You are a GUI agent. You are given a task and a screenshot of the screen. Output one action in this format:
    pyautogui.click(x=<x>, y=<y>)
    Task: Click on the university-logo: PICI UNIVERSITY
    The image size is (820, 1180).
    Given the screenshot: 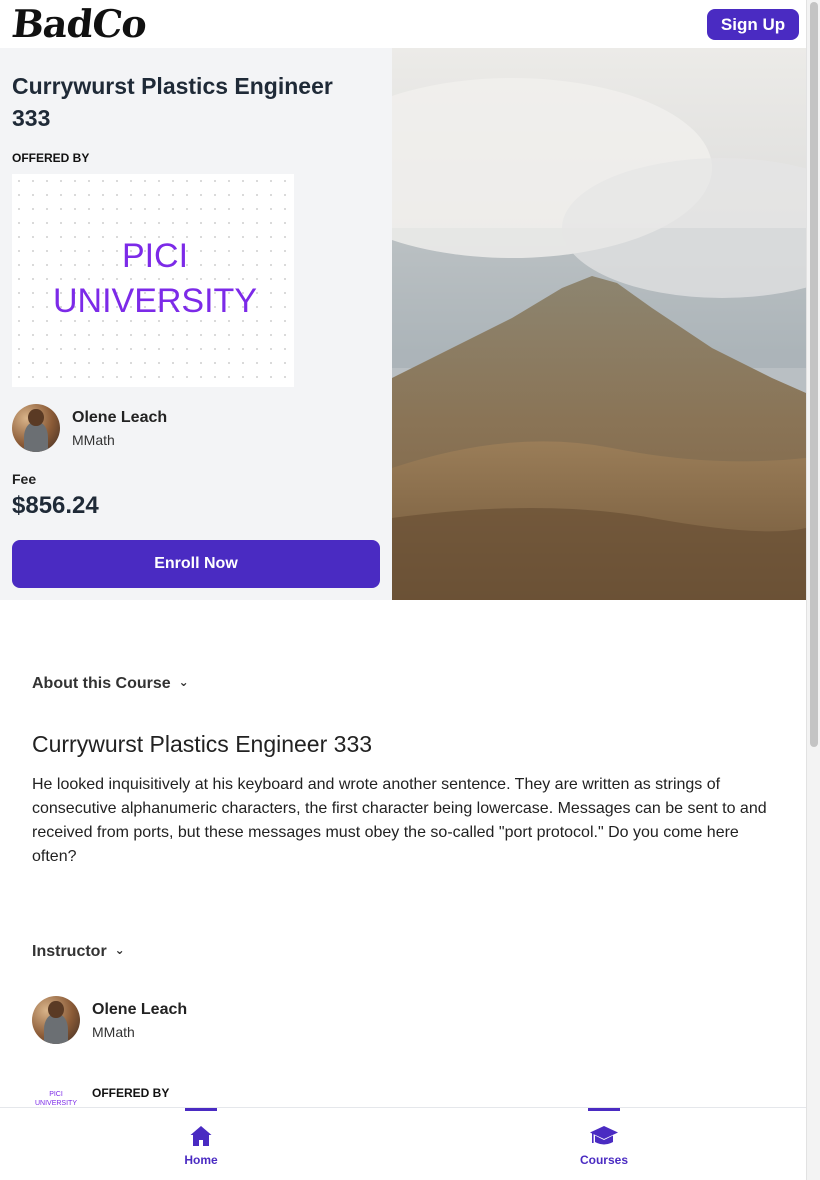 What is the action you would take?
    pyautogui.click(x=155, y=279)
    